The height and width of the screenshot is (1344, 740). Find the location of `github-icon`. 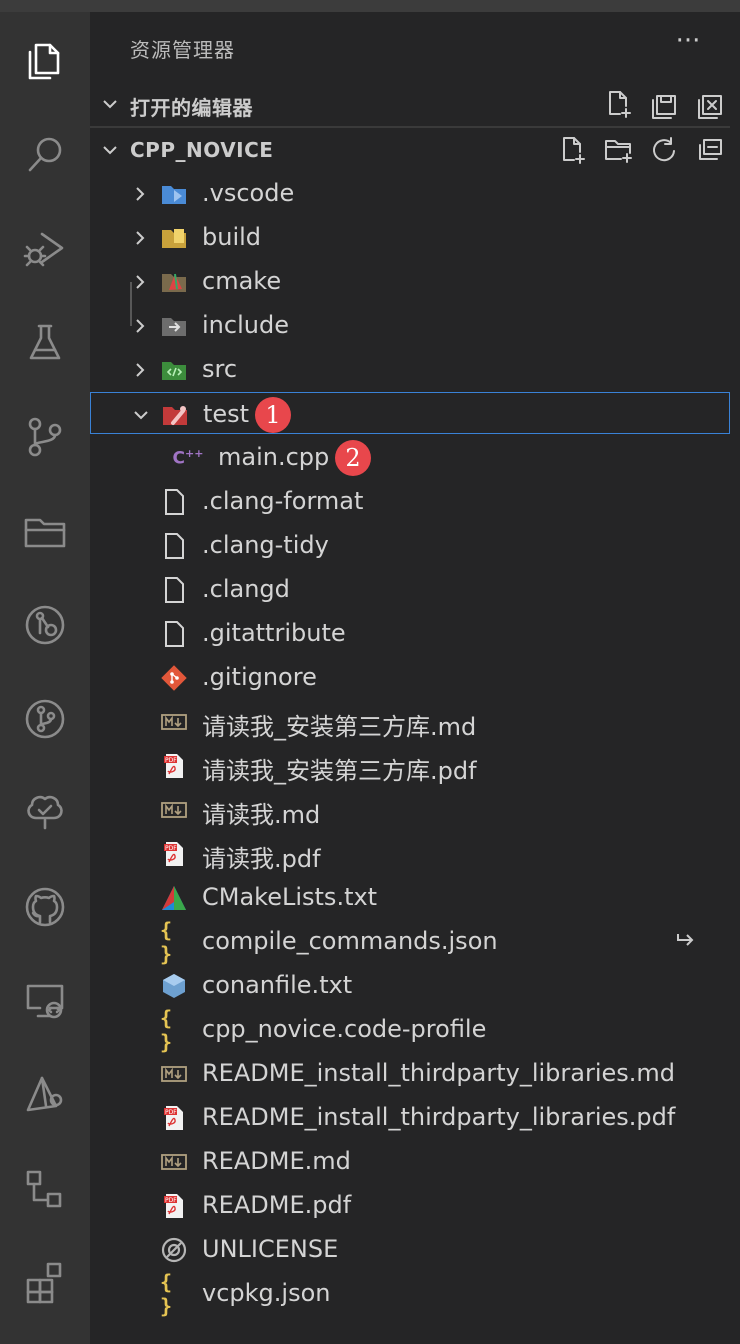

github-icon is located at coordinates (45, 907).